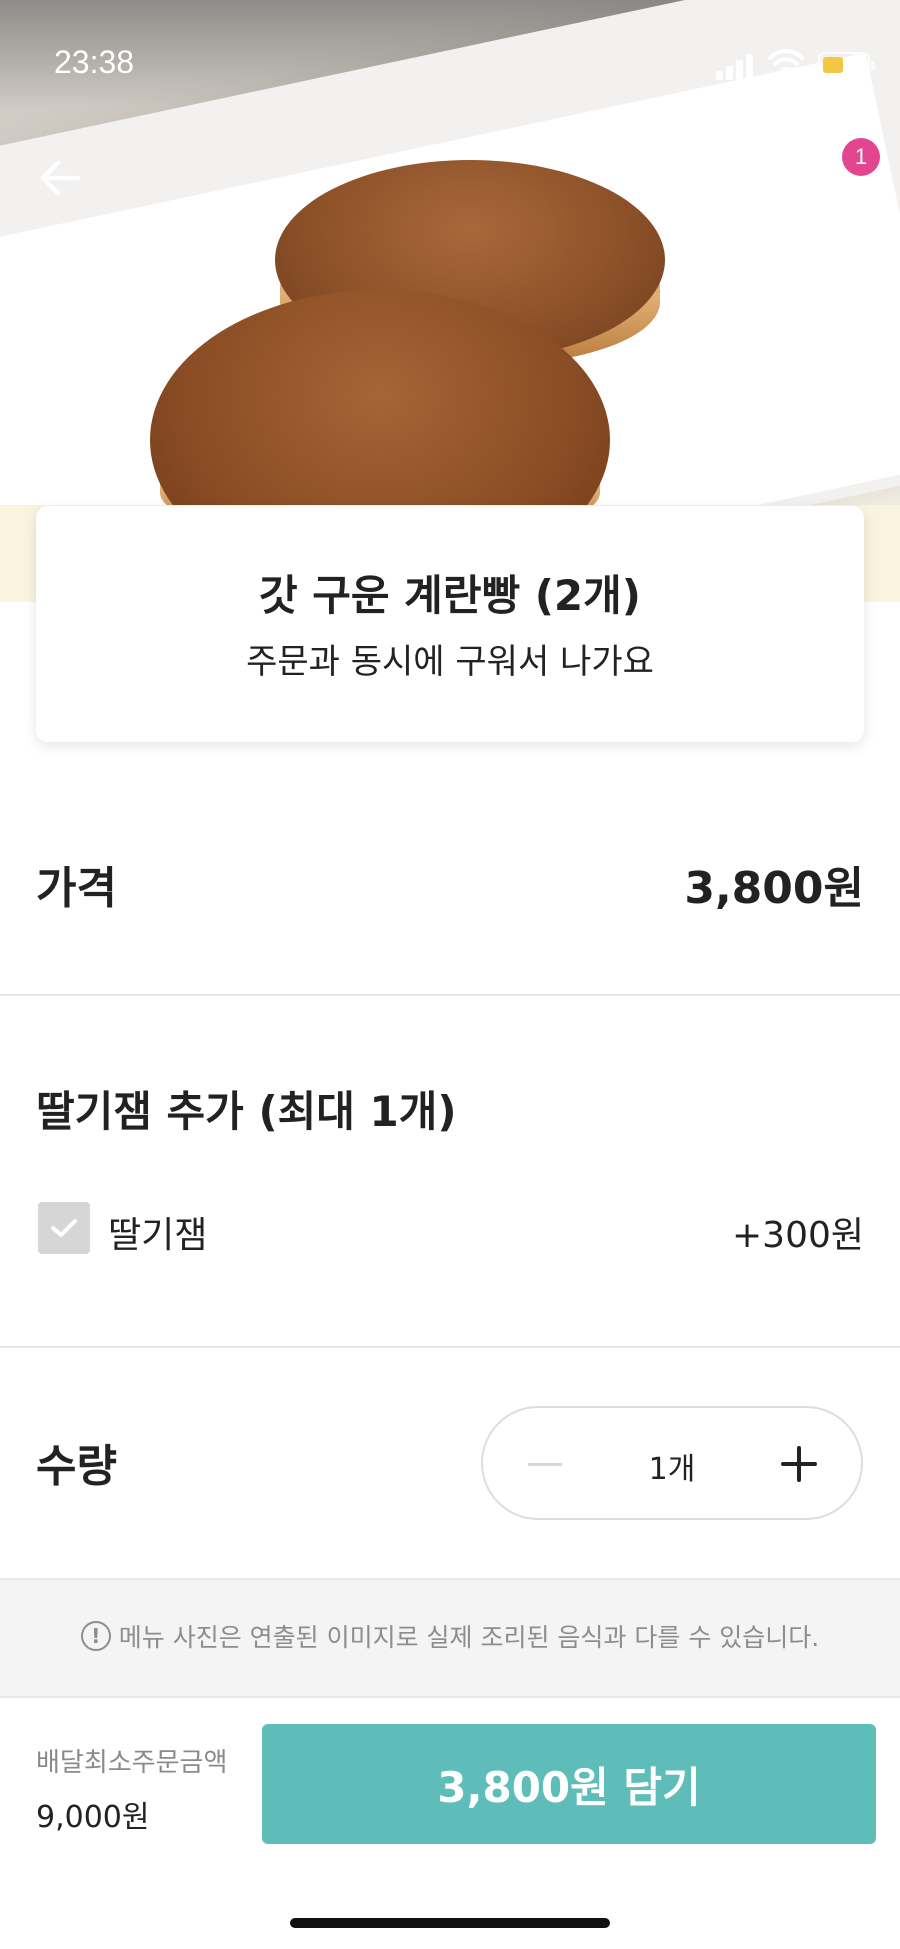 The image size is (900, 1949). I want to click on price-label: 가격, so click(76, 888).